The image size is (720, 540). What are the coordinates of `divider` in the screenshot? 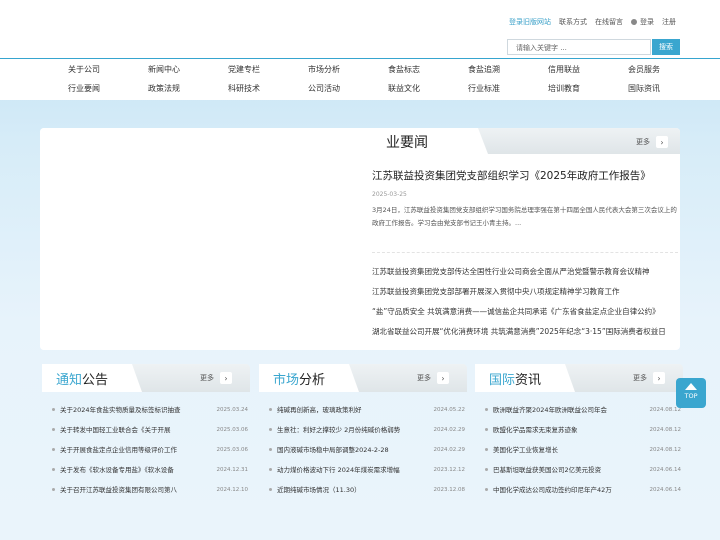 It's located at (525, 252).